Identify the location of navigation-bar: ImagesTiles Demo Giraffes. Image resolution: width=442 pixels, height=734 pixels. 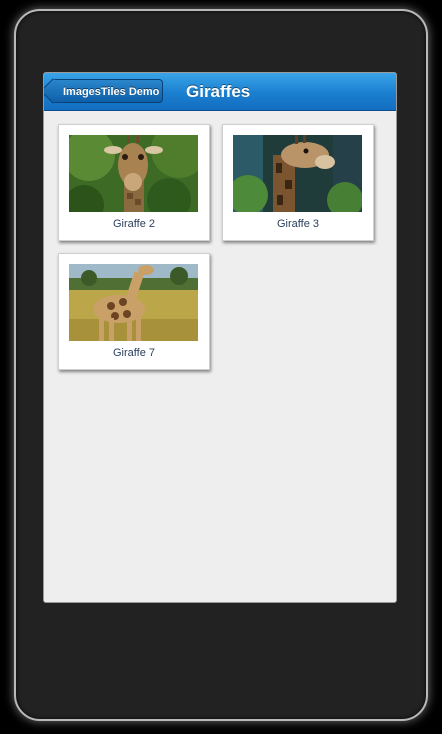
(220, 92).